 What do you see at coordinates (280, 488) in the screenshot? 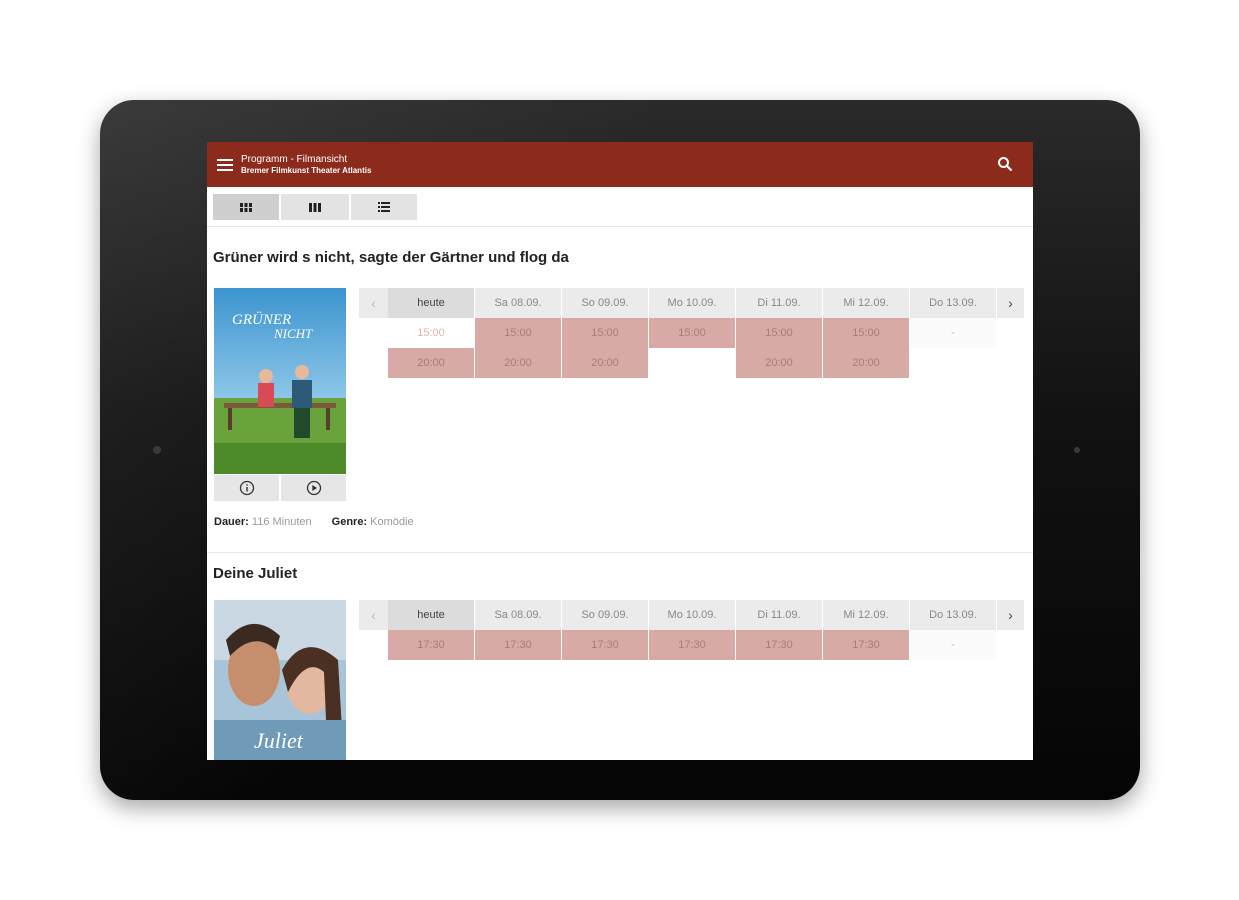
I see `poster-actions` at bounding box center [280, 488].